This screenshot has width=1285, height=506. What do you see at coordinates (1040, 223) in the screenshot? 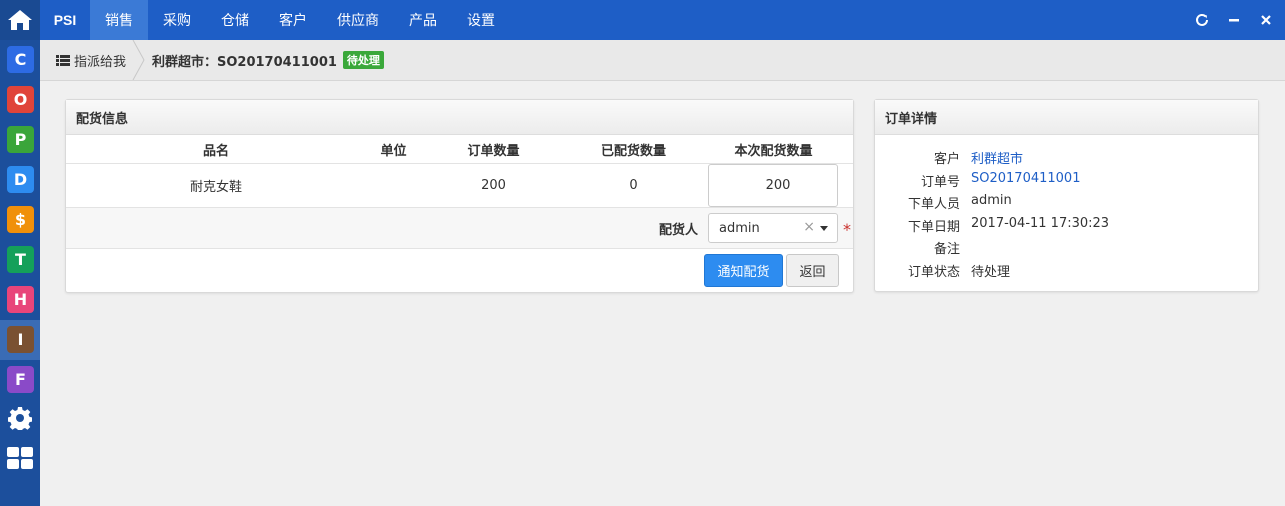
I see `detail-value: 2017-04-11 17:30:23` at bounding box center [1040, 223].